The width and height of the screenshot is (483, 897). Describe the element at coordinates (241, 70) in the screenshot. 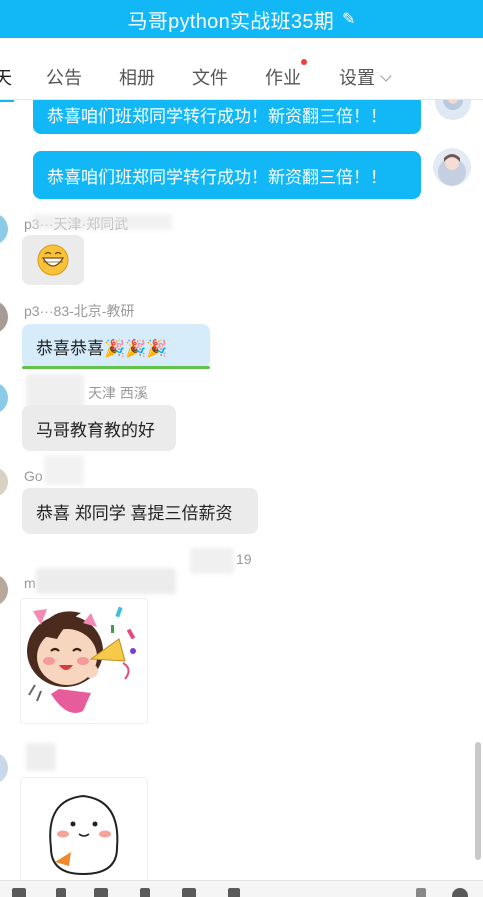

I see `tab-bar: 天 公告 相册 文件 作业 设置` at that location.